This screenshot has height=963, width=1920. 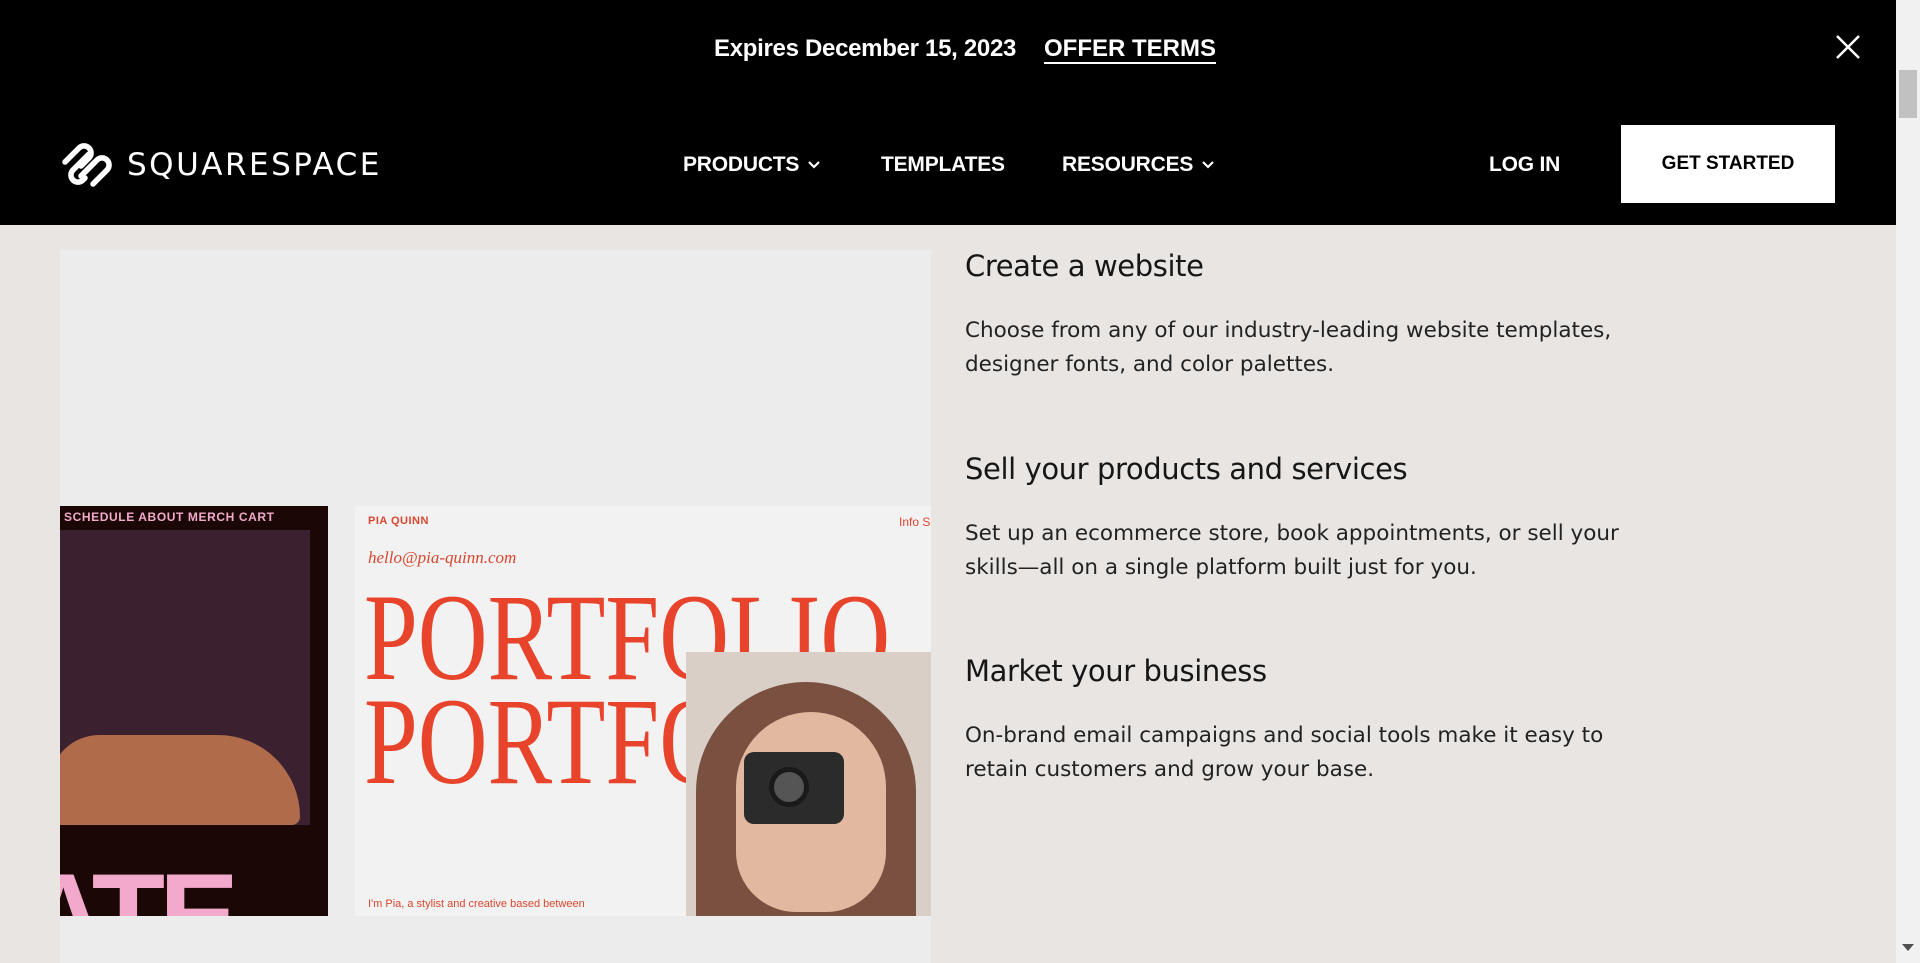 What do you see at coordinates (169, 517) in the screenshot?
I see `template-menu-text: SCHEDULE ABOUT MERCH CART` at bounding box center [169, 517].